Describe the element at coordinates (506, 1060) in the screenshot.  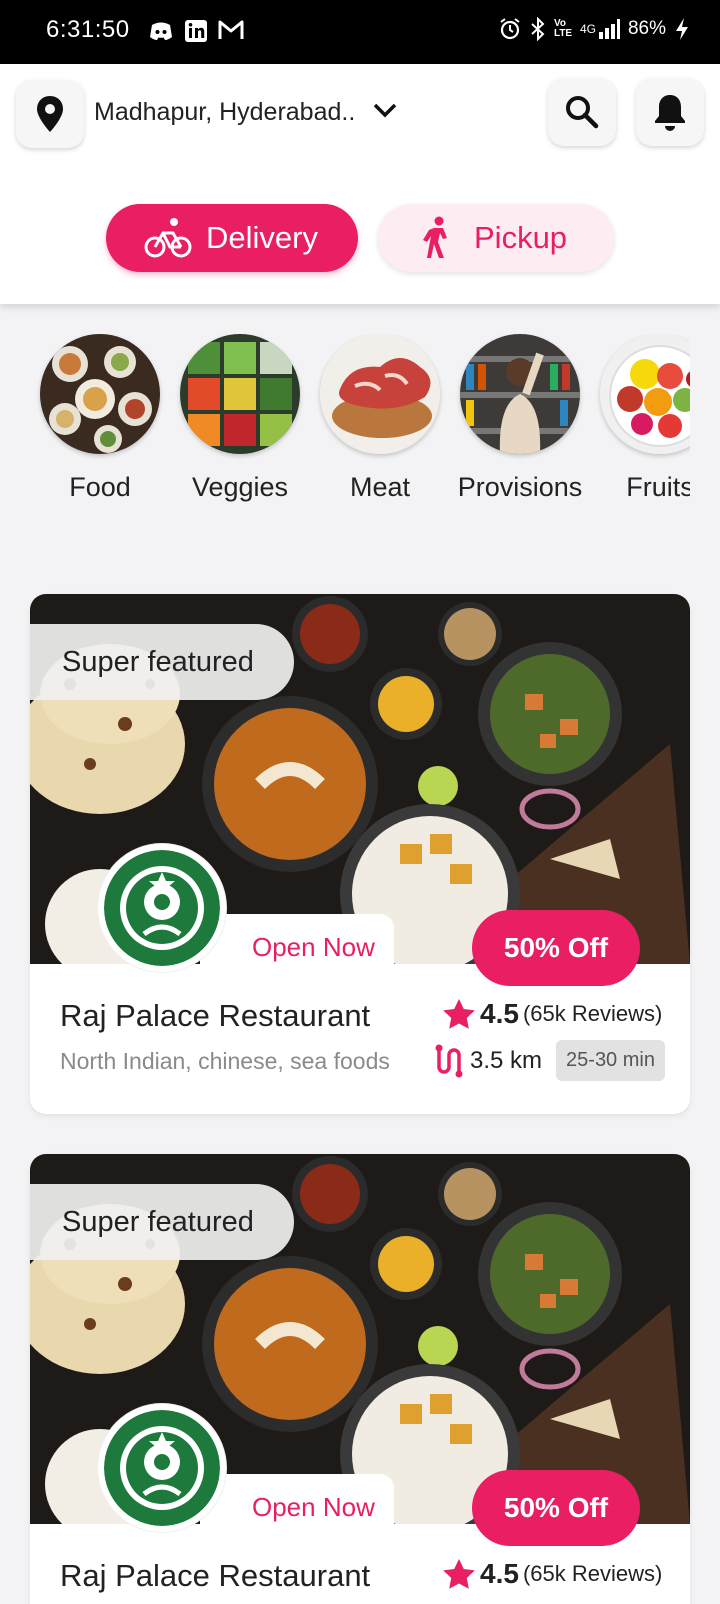
I see `distance-value: 3.5 km` at that location.